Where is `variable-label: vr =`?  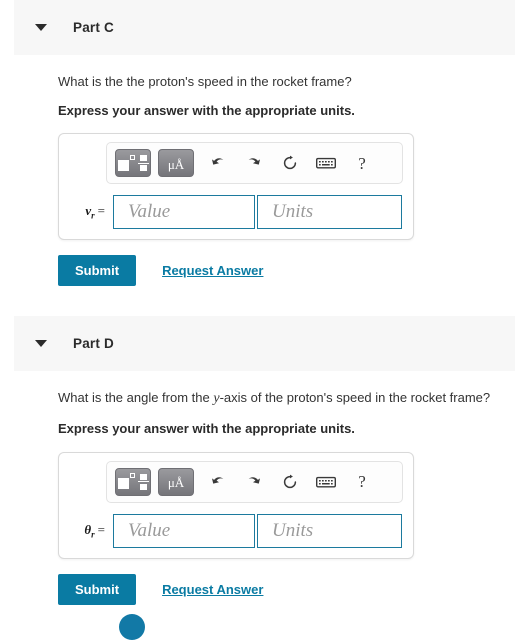
variable-label: vr = is located at coordinates (95, 212).